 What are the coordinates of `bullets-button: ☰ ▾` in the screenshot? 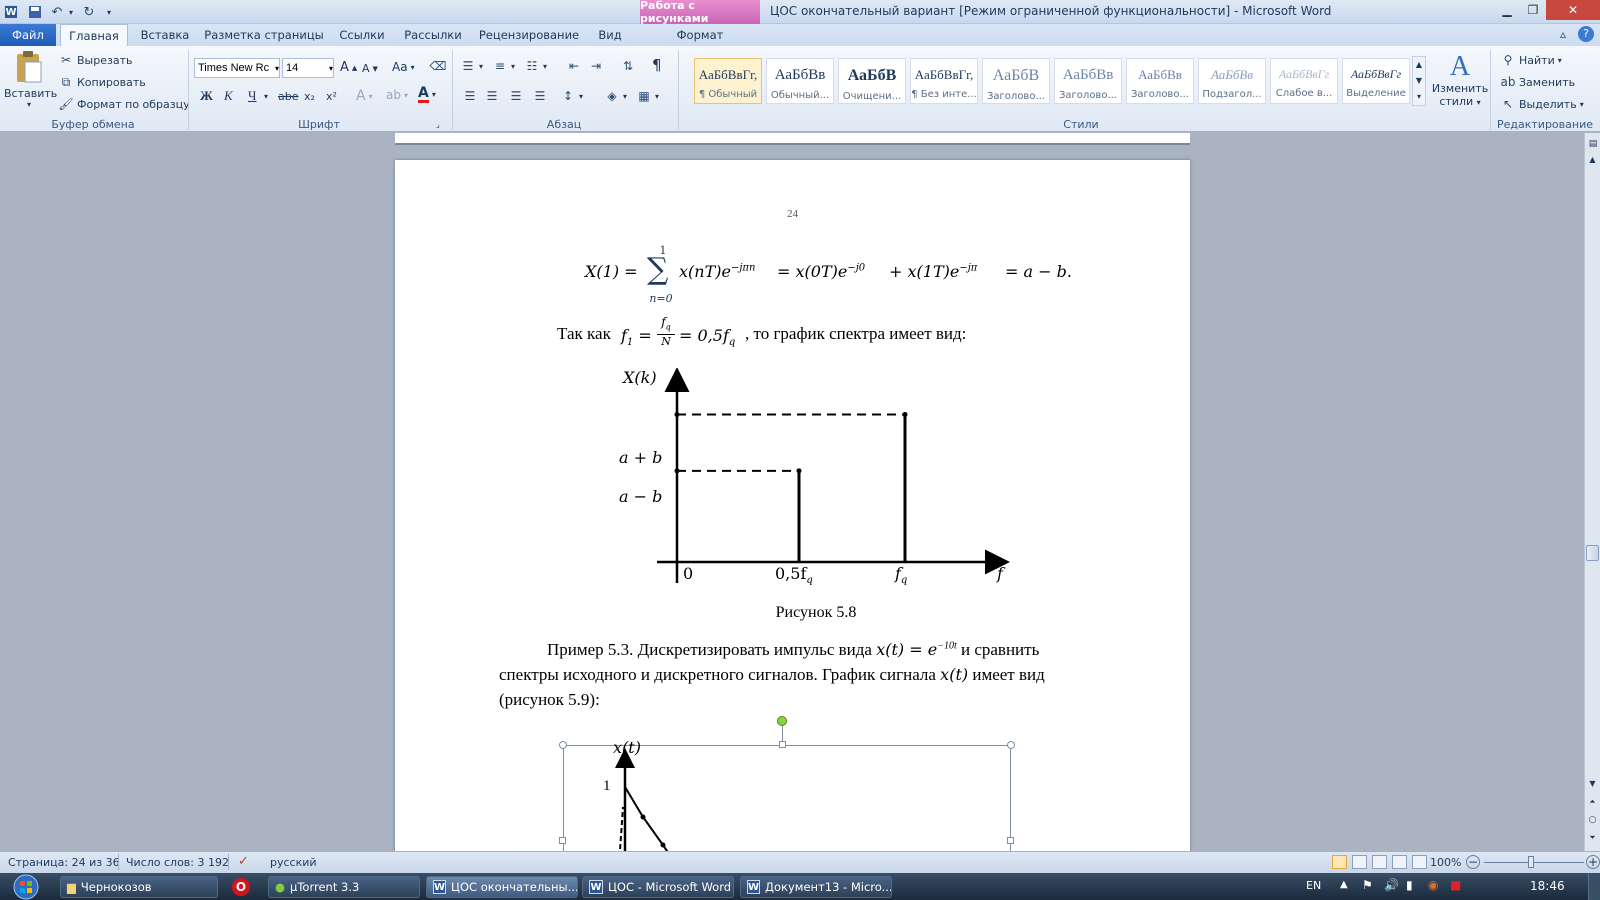 It's located at (471, 66).